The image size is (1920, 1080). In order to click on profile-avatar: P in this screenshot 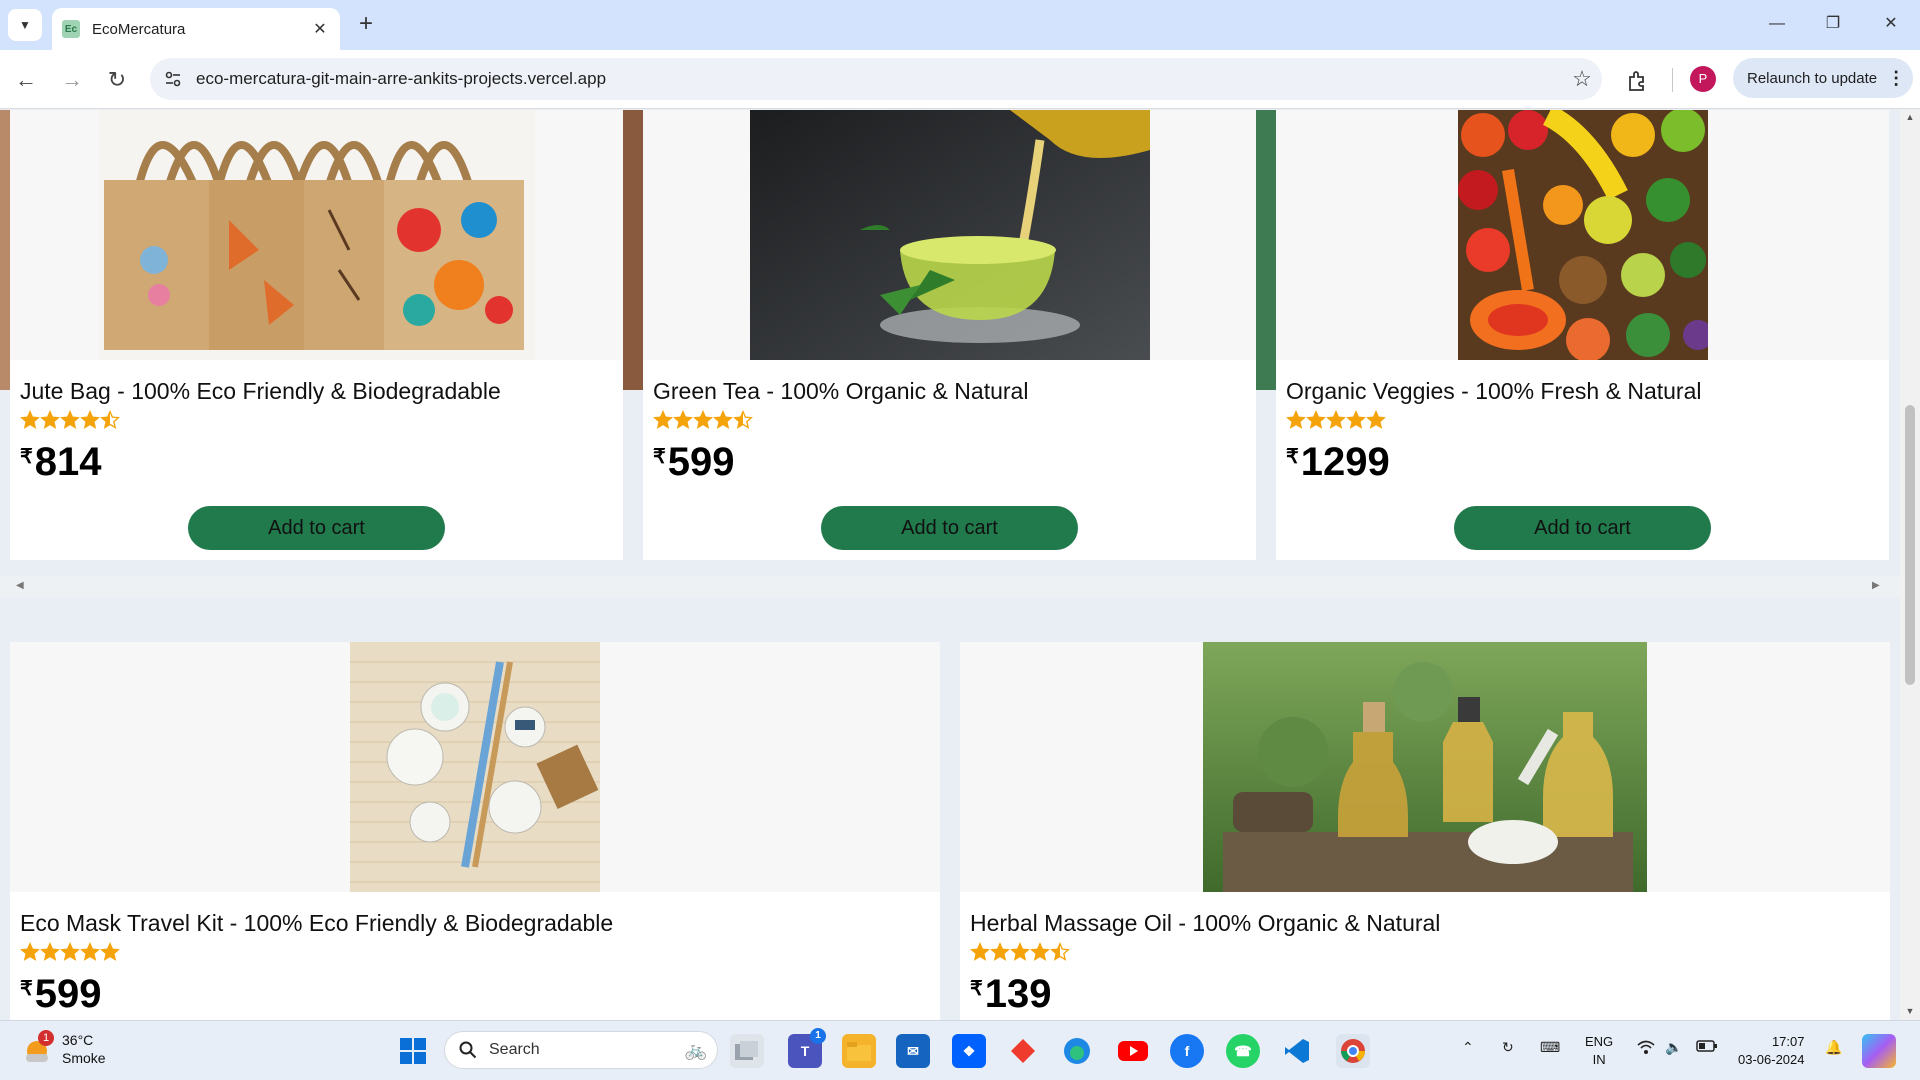, I will do `click(1703, 79)`.